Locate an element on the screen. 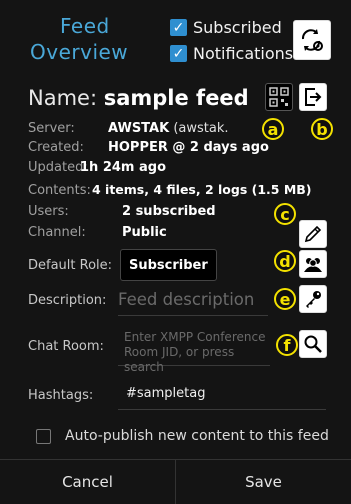  default-role-label: Default Role: is located at coordinates (70, 265).